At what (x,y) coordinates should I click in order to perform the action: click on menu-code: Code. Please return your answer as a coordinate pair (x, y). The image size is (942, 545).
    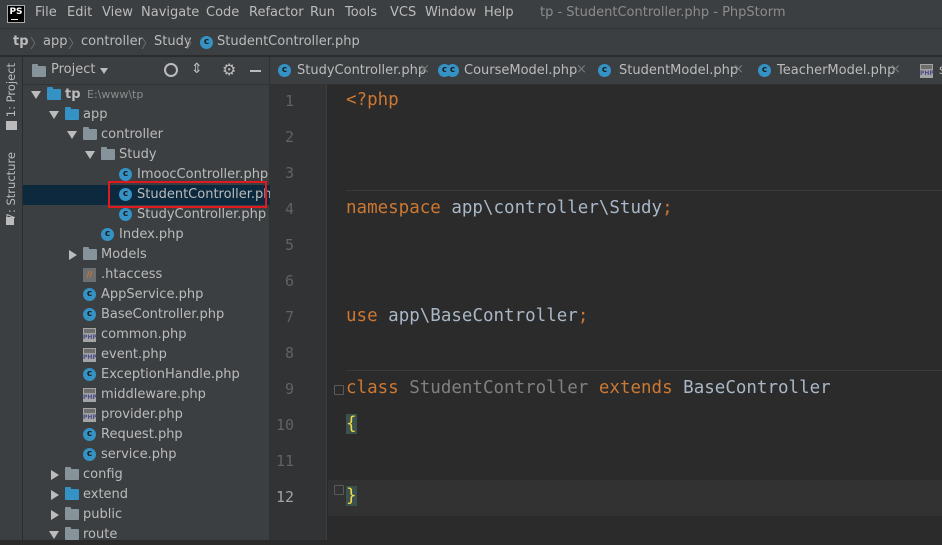
    Looking at the image, I should click on (222, 12).